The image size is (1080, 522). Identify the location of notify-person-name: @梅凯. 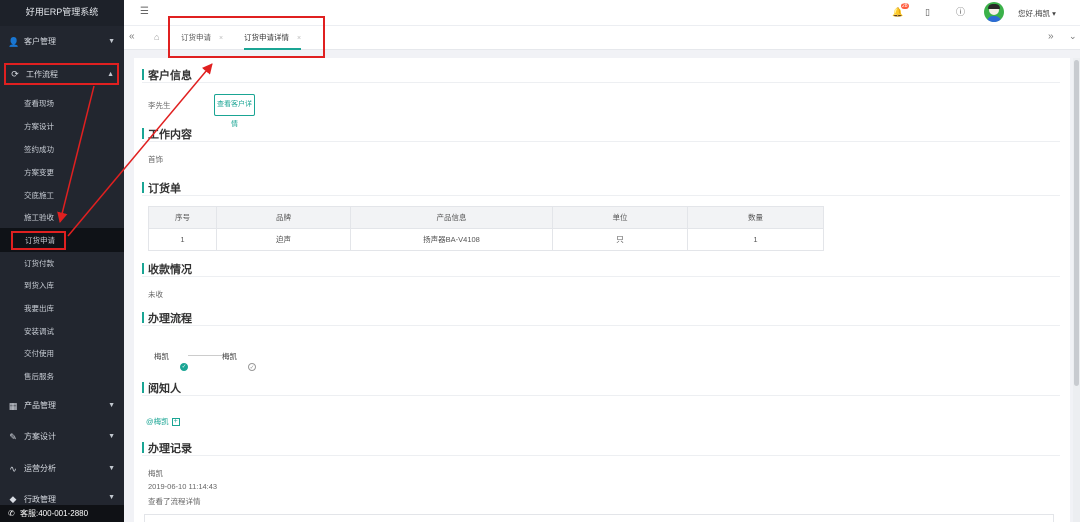
(157, 421).